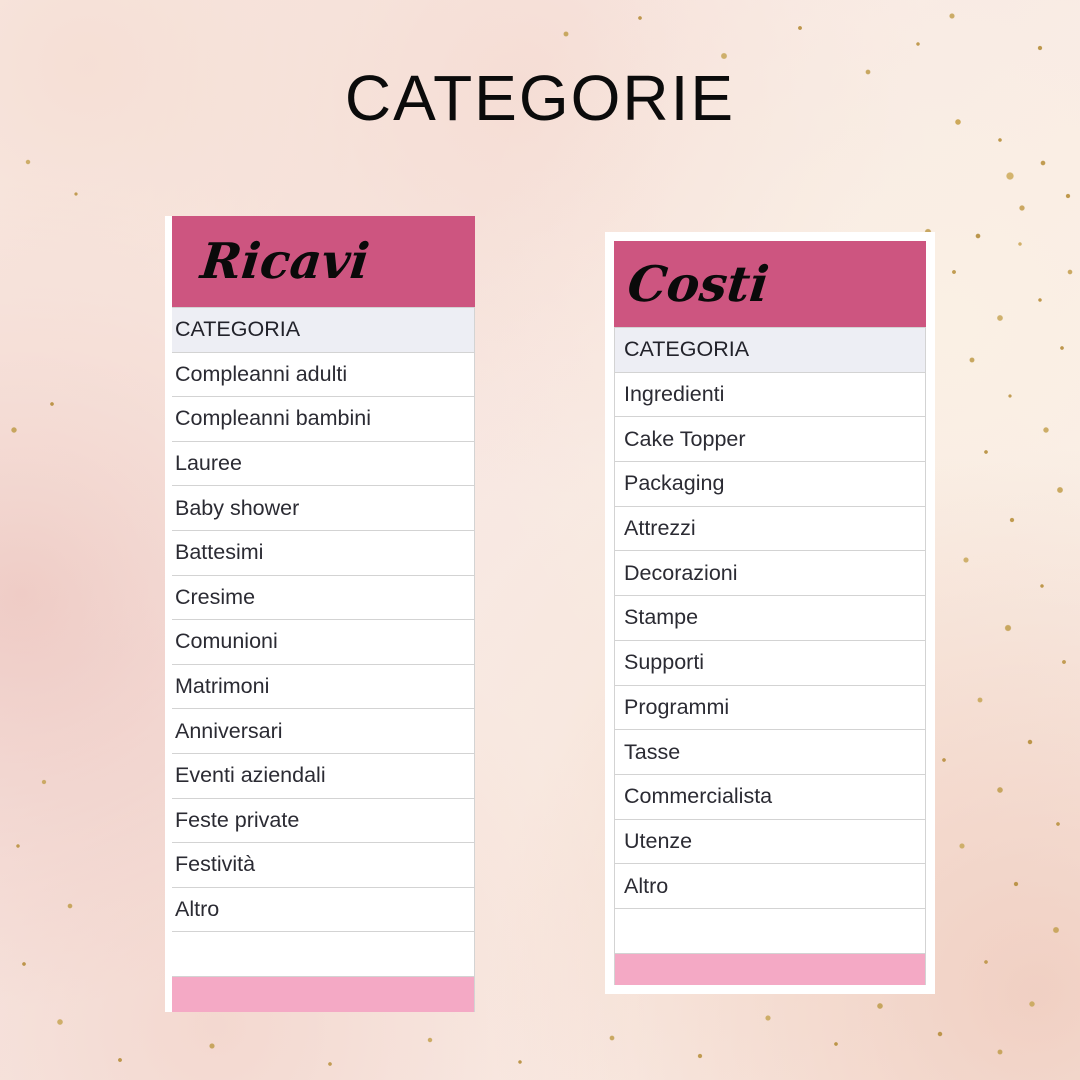 The image size is (1080, 1080). I want to click on table-row: Lauree, so click(323, 463).